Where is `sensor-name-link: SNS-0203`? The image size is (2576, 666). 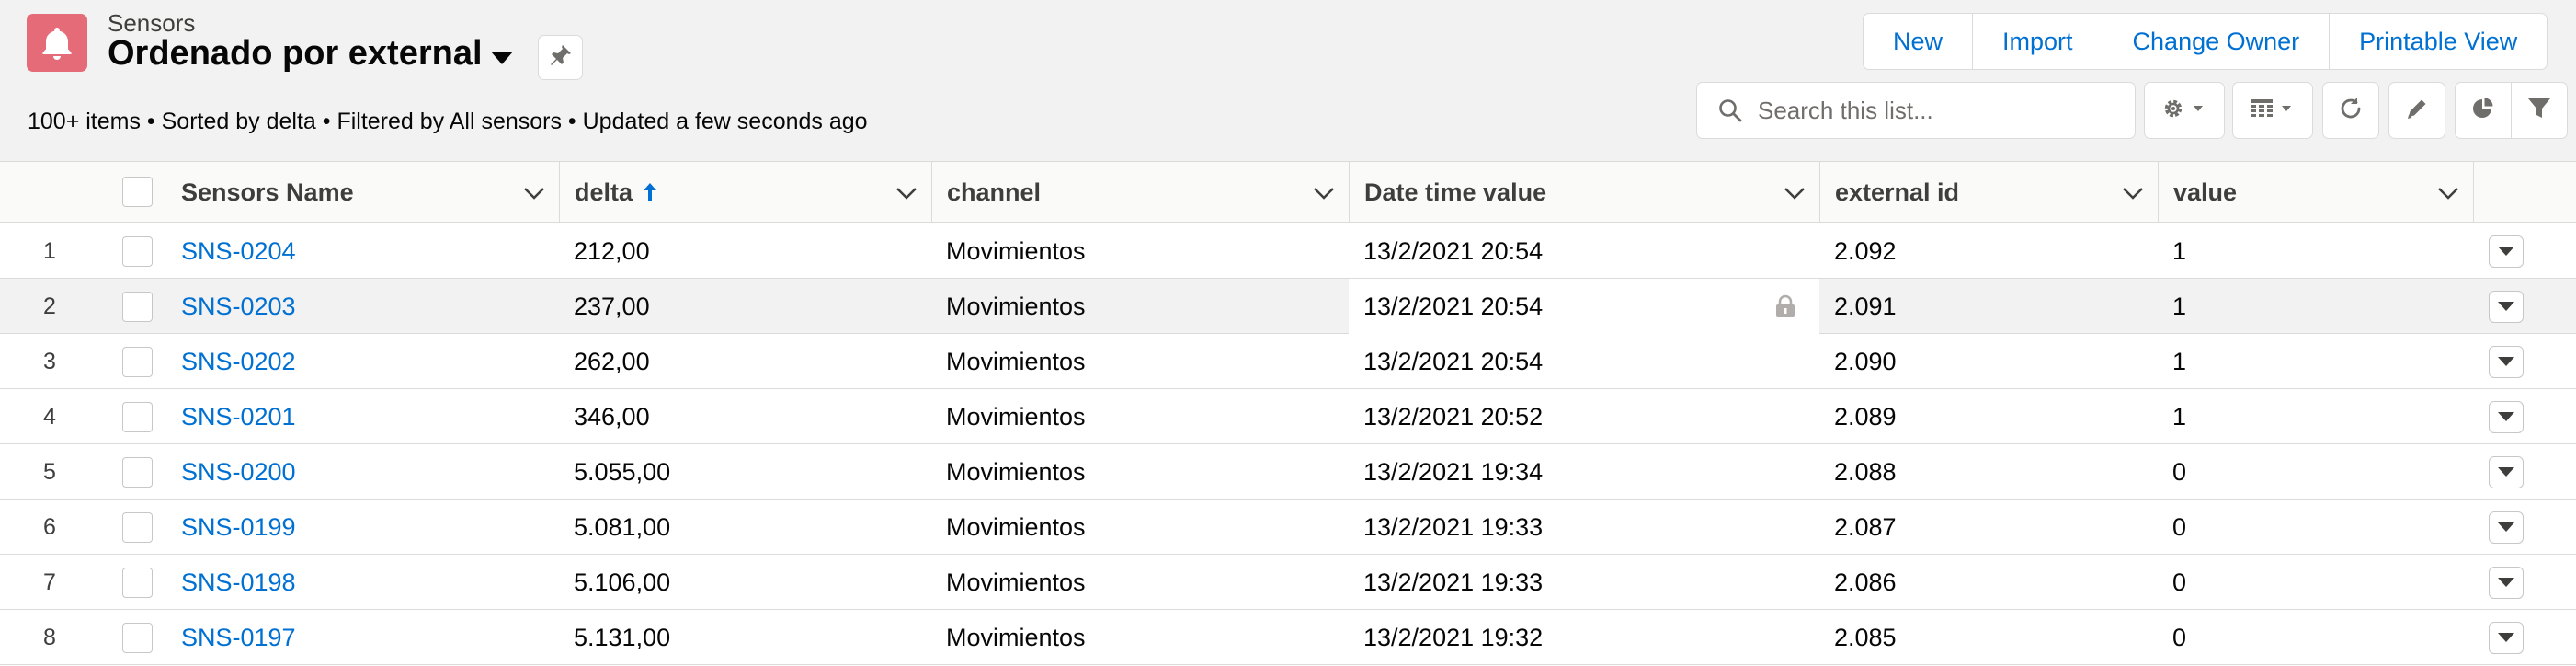 sensor-name-link: SNS-0203 is located at coordinates (238, 306).